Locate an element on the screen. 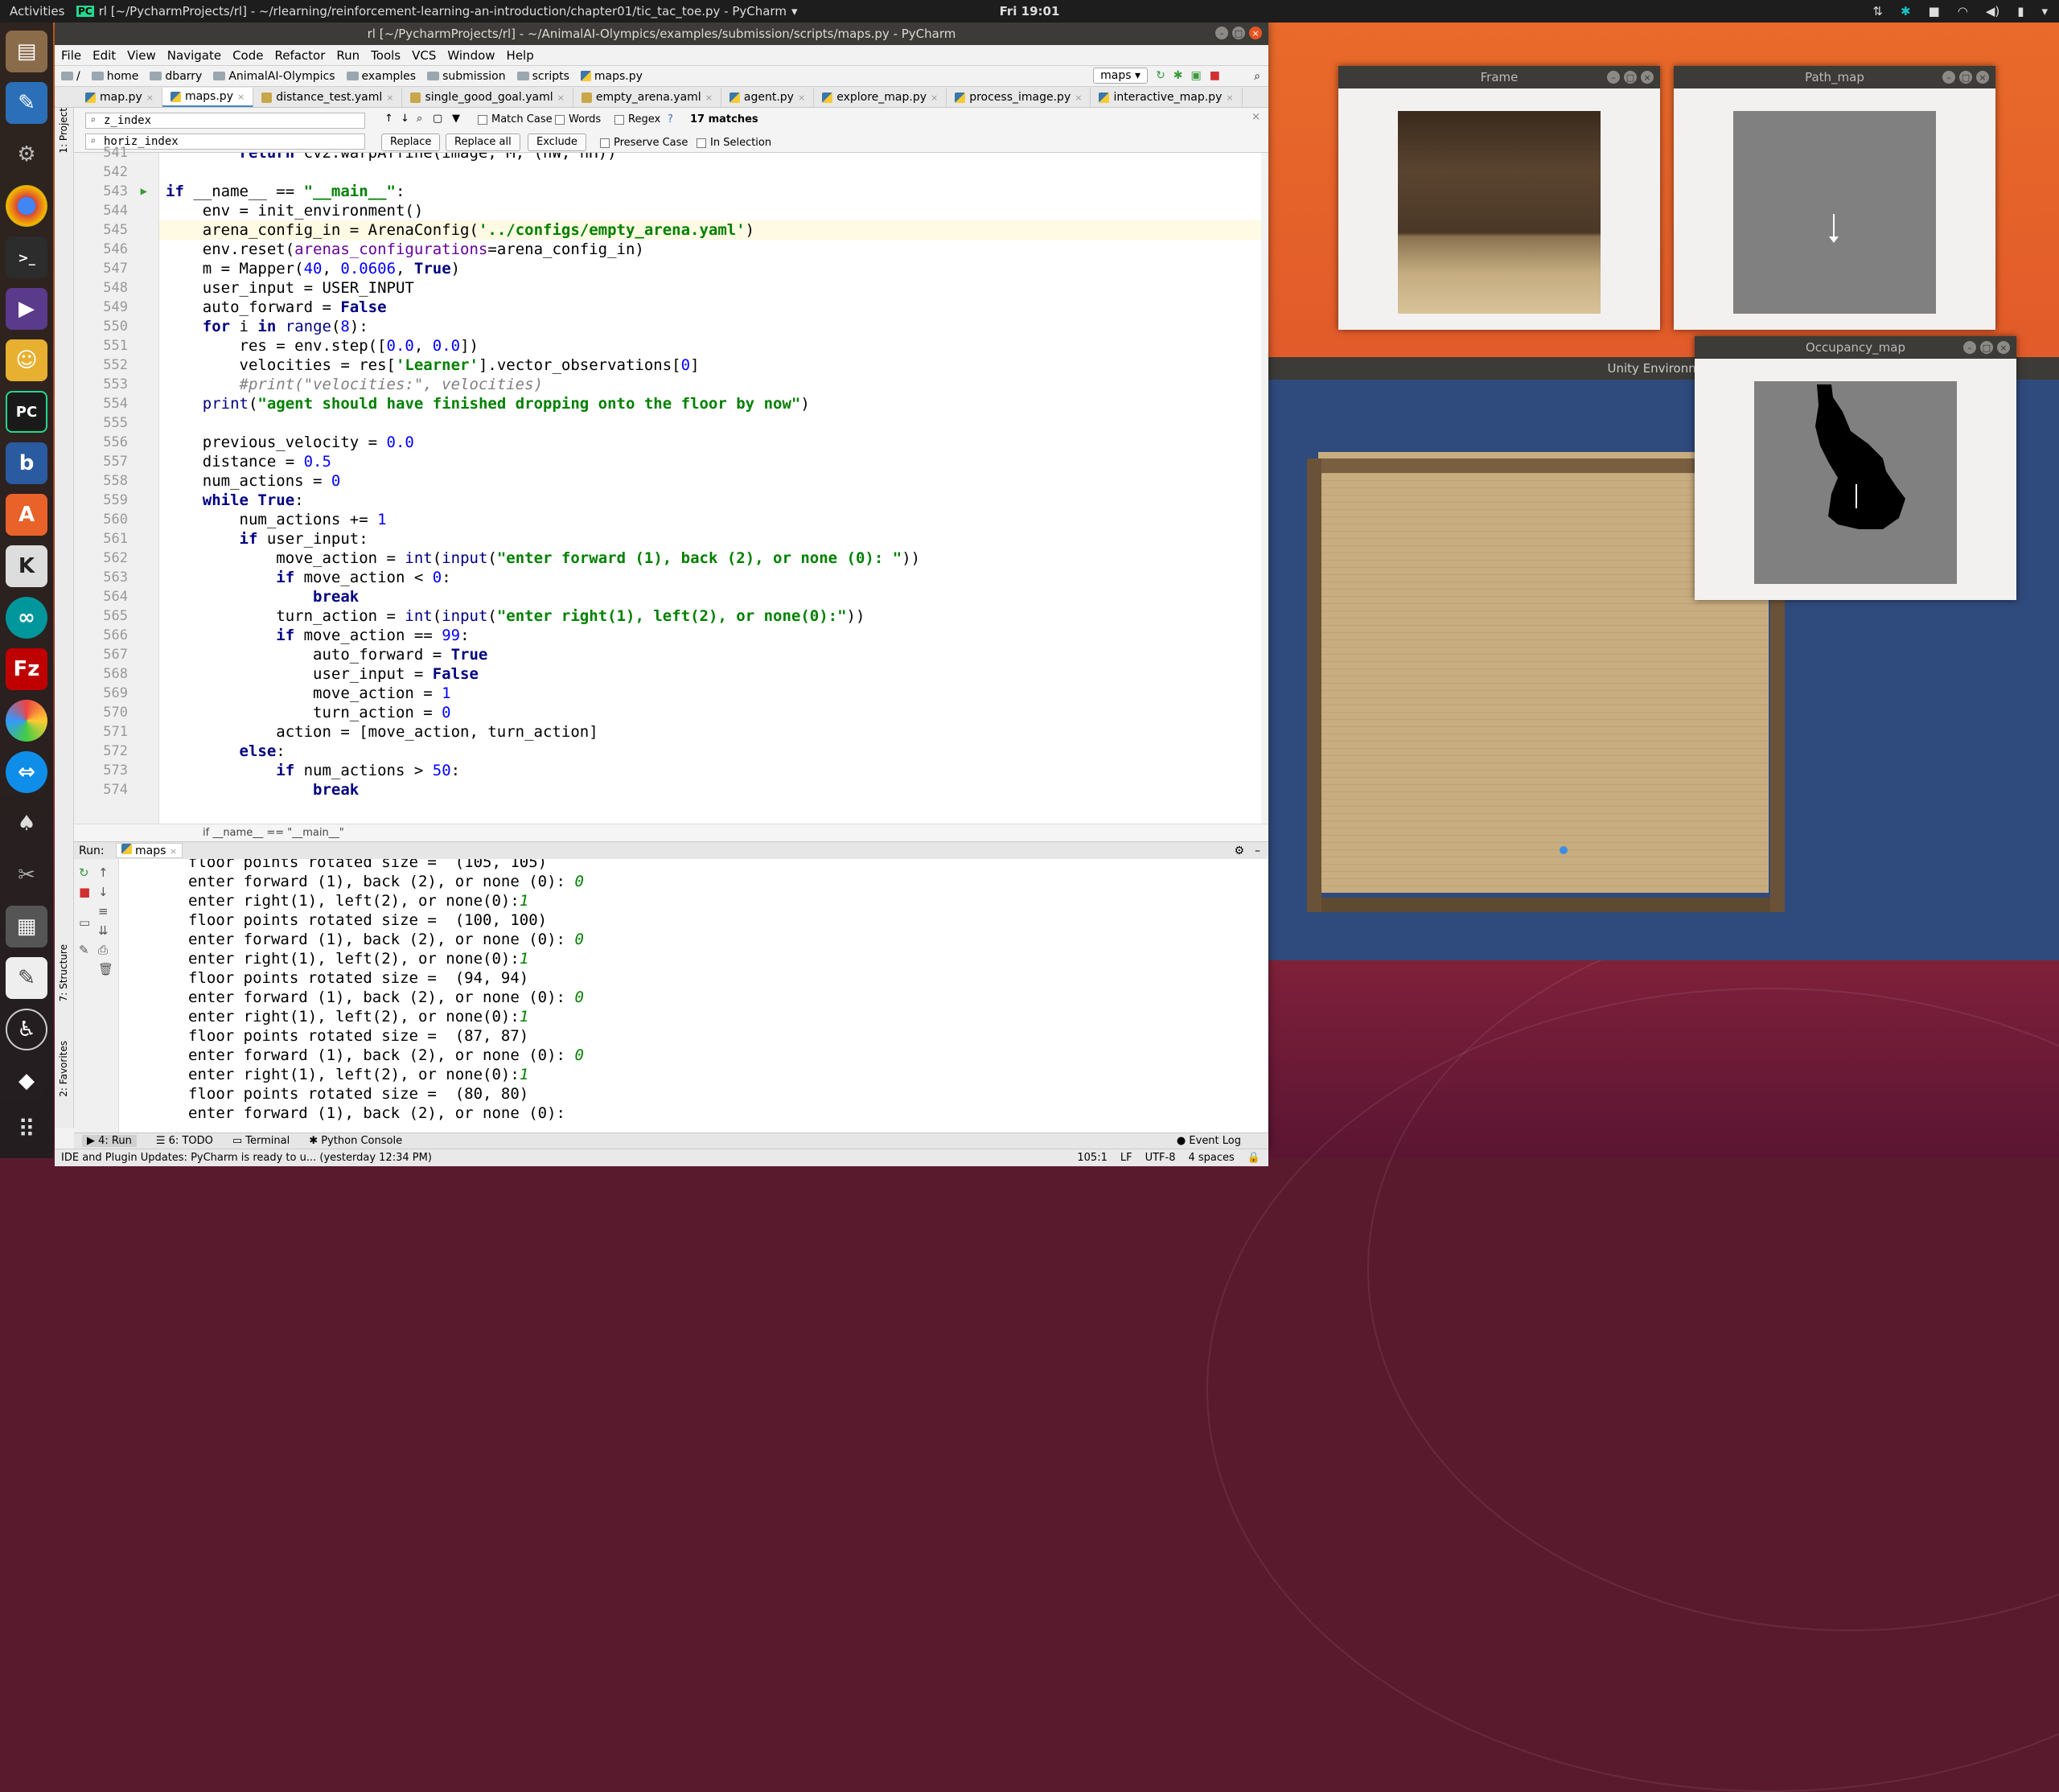  menu-file: File is located at coordinates (71, 55).